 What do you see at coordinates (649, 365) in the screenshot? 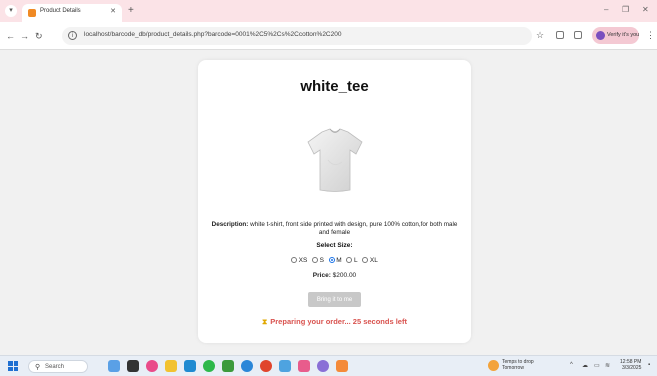
I see `notification-icon: ▪` at bounding box center [649, 365].